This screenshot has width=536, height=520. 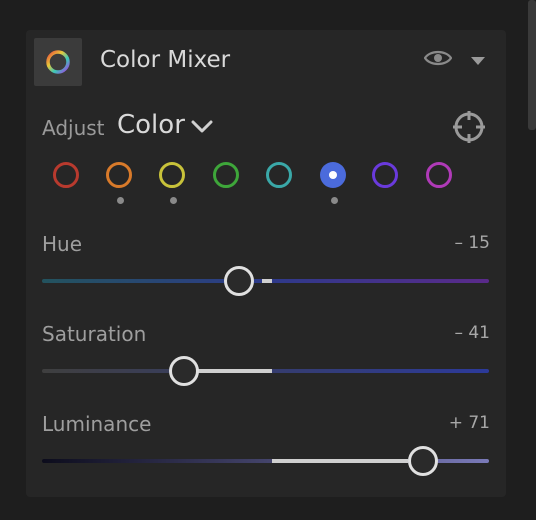 What do you see at coordinates (472, 243) in the screenshot?
I see `hue-value: – 15` at bounding box center [472, 243].